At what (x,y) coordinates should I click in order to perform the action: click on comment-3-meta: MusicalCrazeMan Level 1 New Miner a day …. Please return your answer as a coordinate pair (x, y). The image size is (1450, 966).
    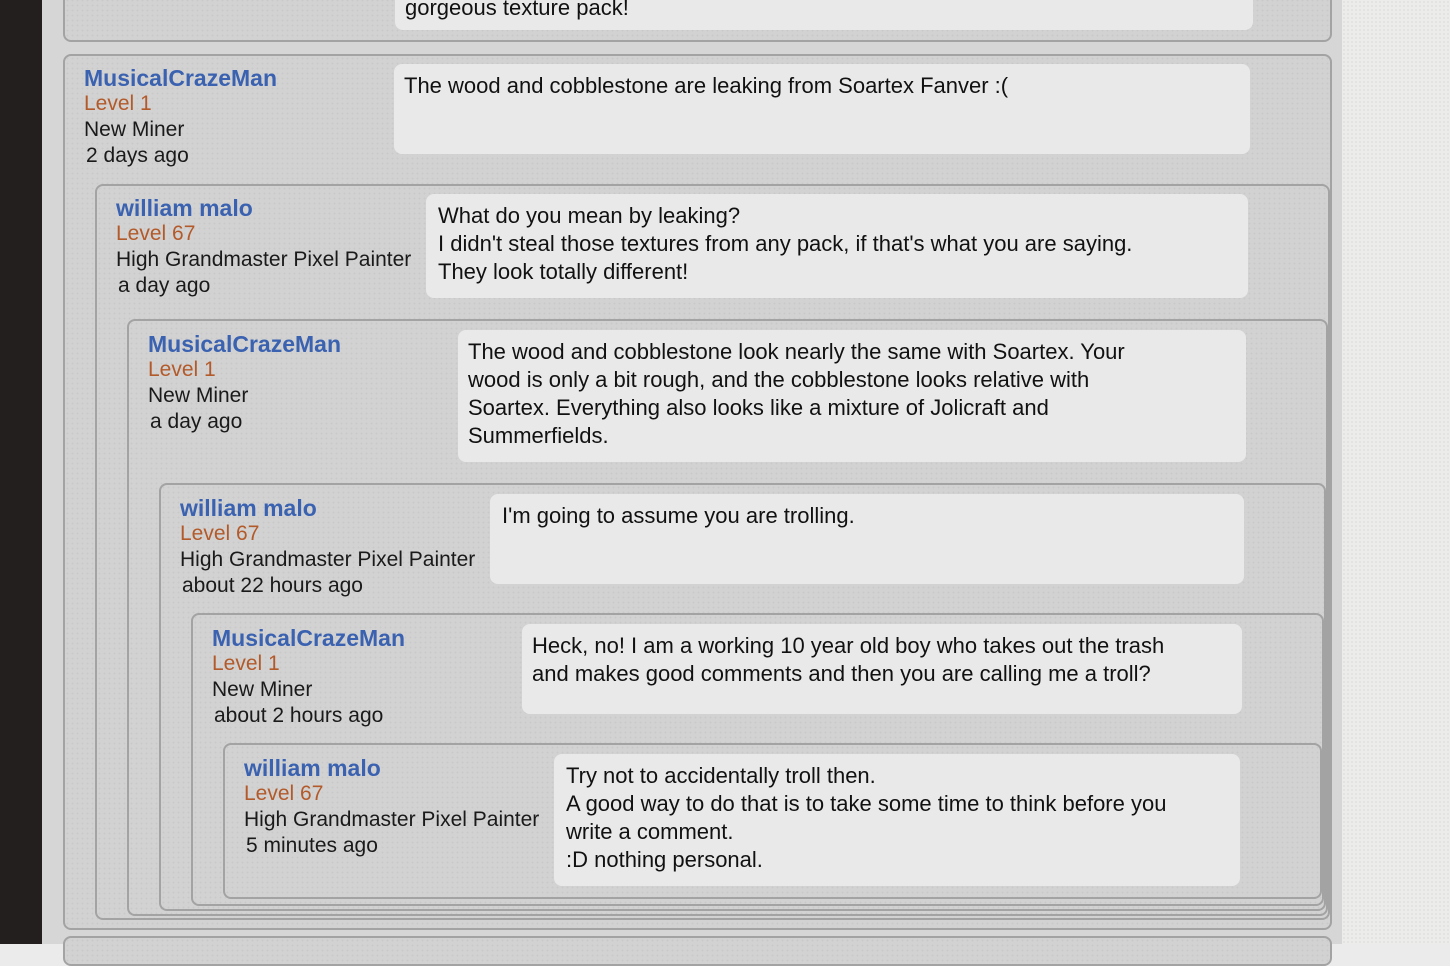
    Looking at the image, I should click on (244, 383).